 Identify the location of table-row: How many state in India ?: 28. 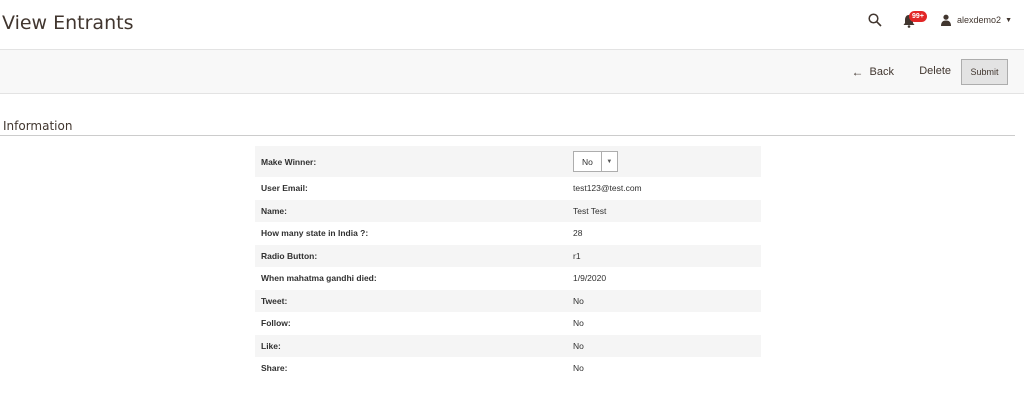
(508, 233).